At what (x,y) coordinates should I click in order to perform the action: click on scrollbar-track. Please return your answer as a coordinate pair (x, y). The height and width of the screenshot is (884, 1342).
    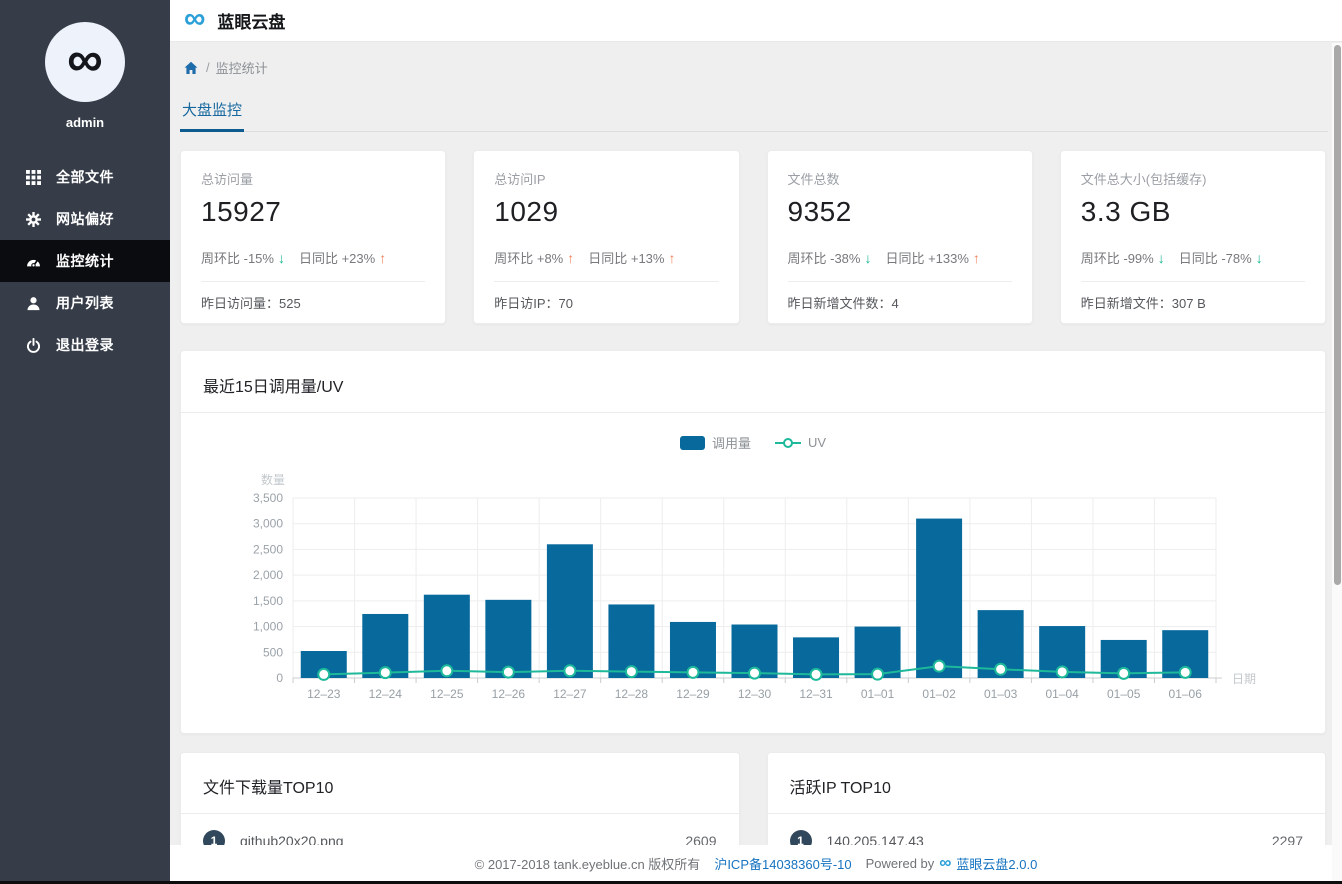
    Looking at the image, I should click on (1337, 462).